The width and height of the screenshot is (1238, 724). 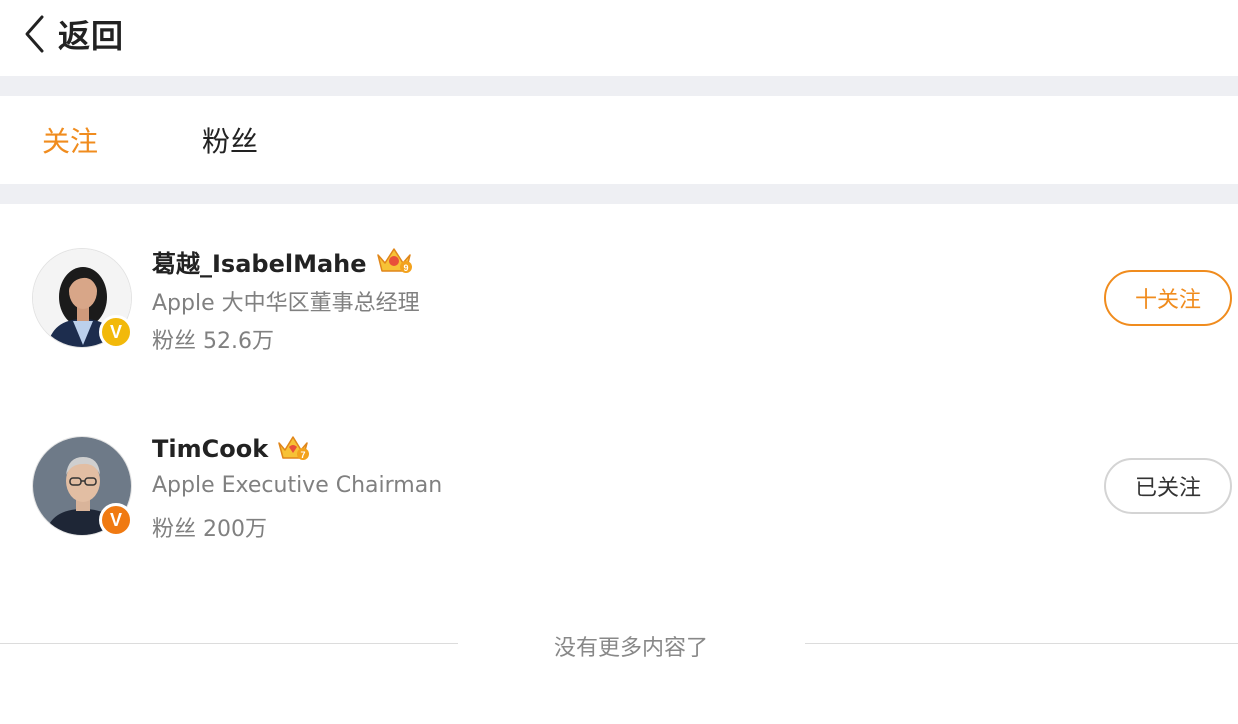 I want to click on user-name-line: TimCook 7, so click(x=231, y=449).